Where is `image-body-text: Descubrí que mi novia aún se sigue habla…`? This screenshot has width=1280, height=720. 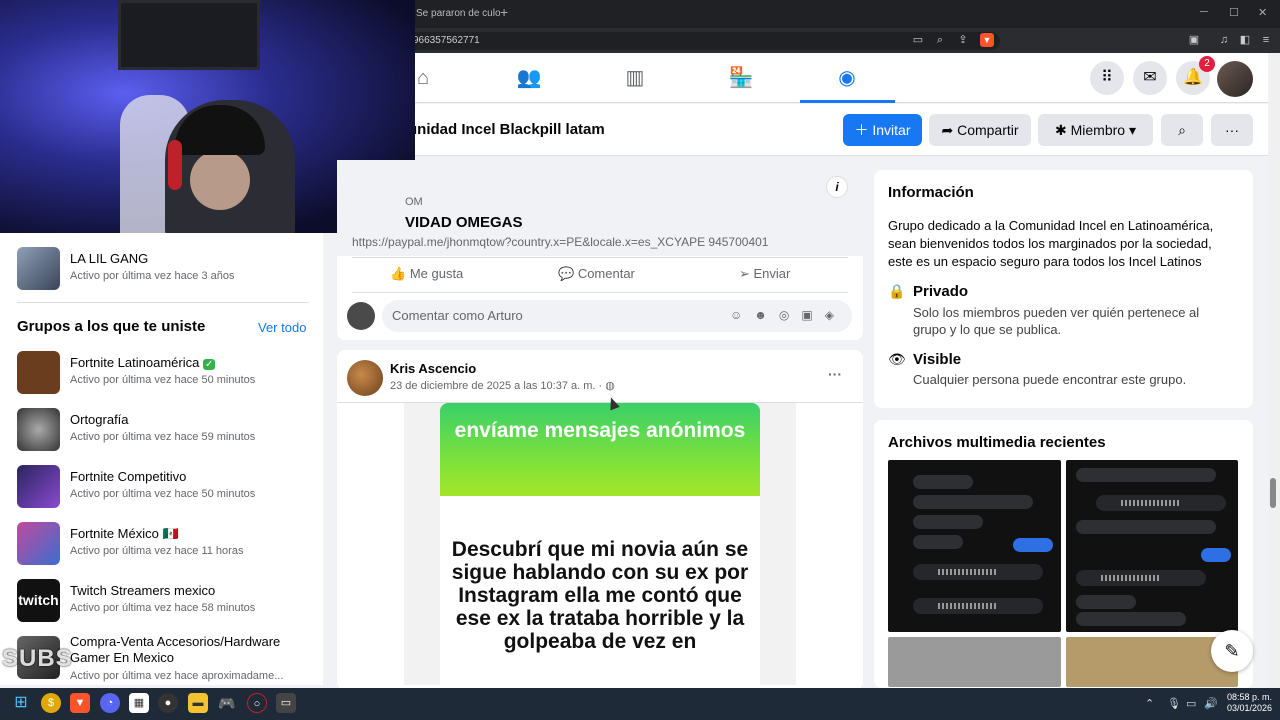 image-body-text: Descubrí que mi novia aún se sigue habla… is located at coordinates (600, 595).